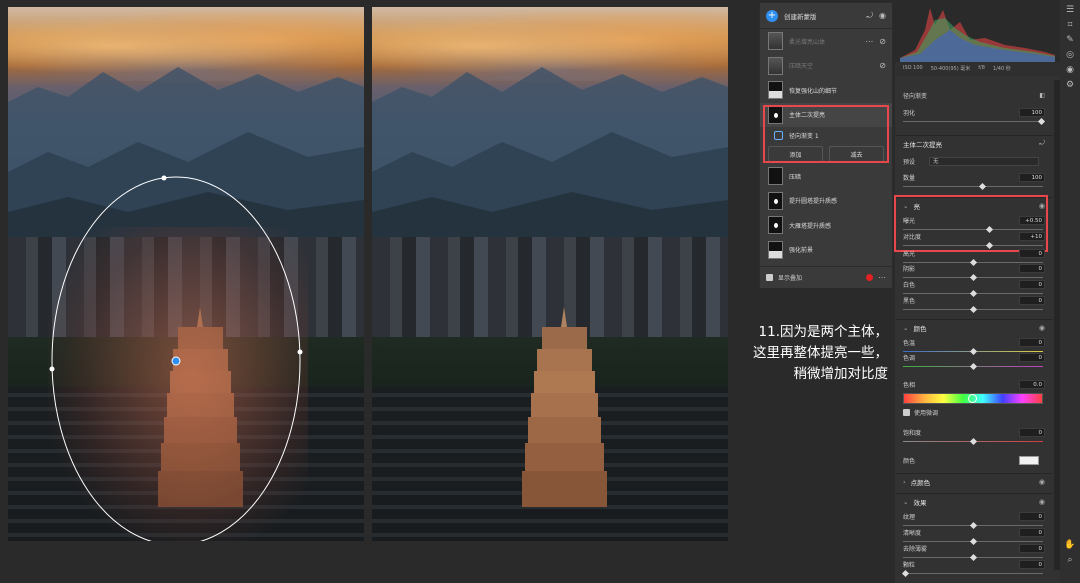 This screenshot has height=583, width=1080. I want to click on blacks-slider, so click(973, 309).